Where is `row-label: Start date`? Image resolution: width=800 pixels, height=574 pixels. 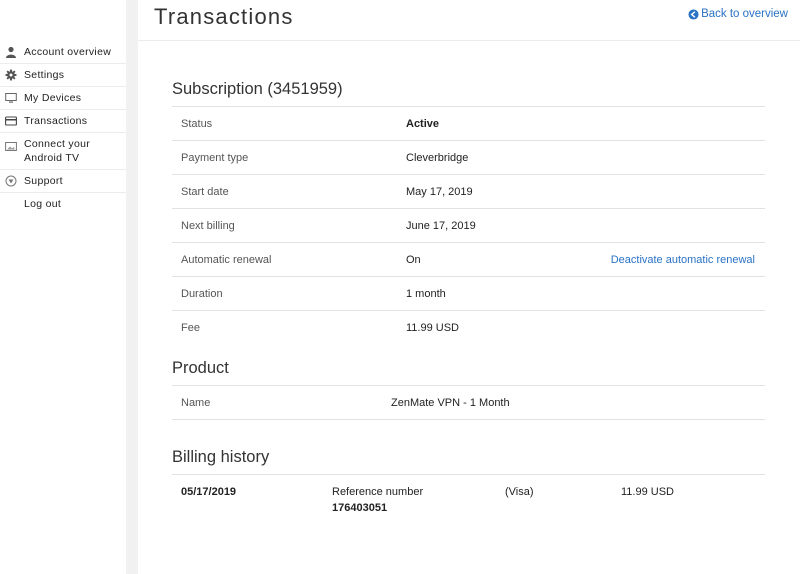
row-label: Start date is located at coordinates (205, 192).